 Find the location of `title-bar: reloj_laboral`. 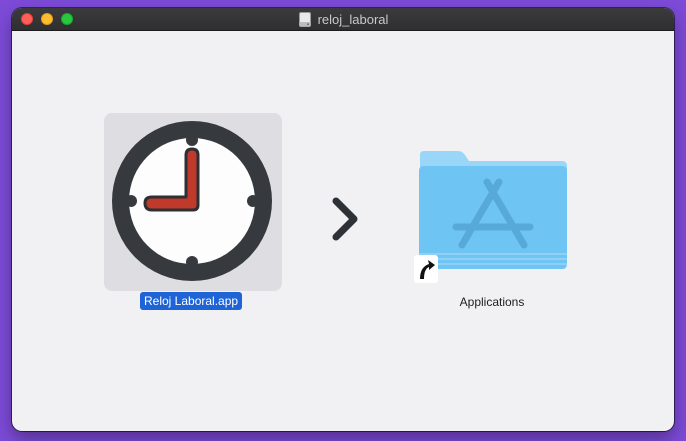

title-bar: reloj_laboral is located at coordinates (343, 19).